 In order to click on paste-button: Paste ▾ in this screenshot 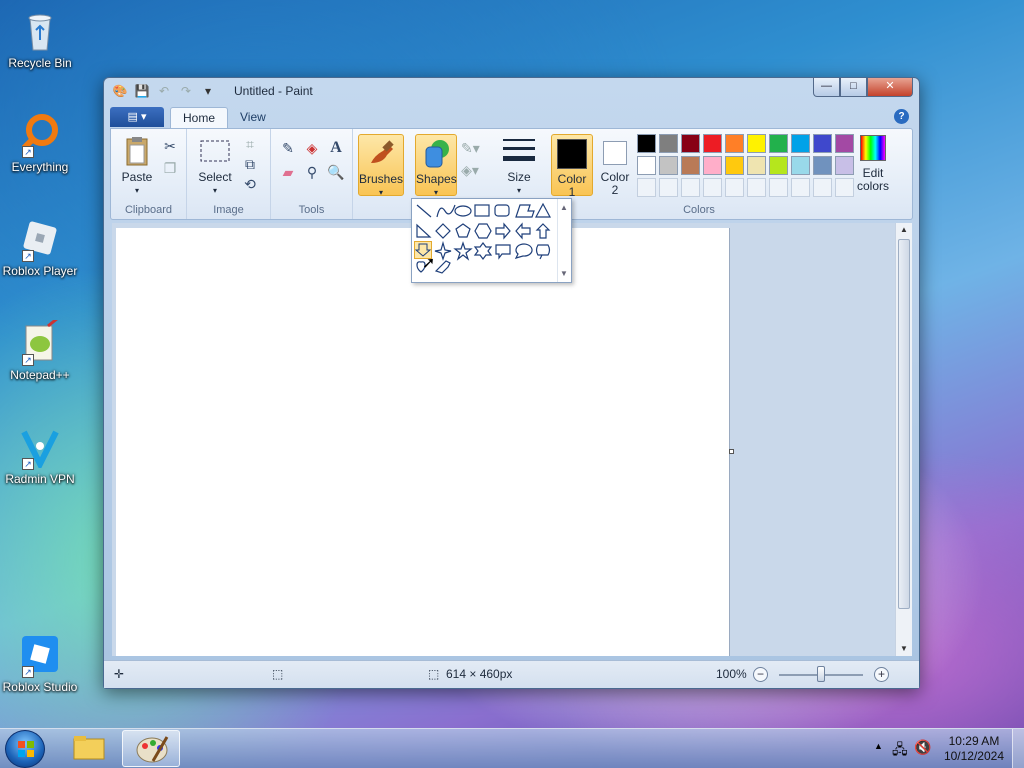, I will do `click(137, 165)`.